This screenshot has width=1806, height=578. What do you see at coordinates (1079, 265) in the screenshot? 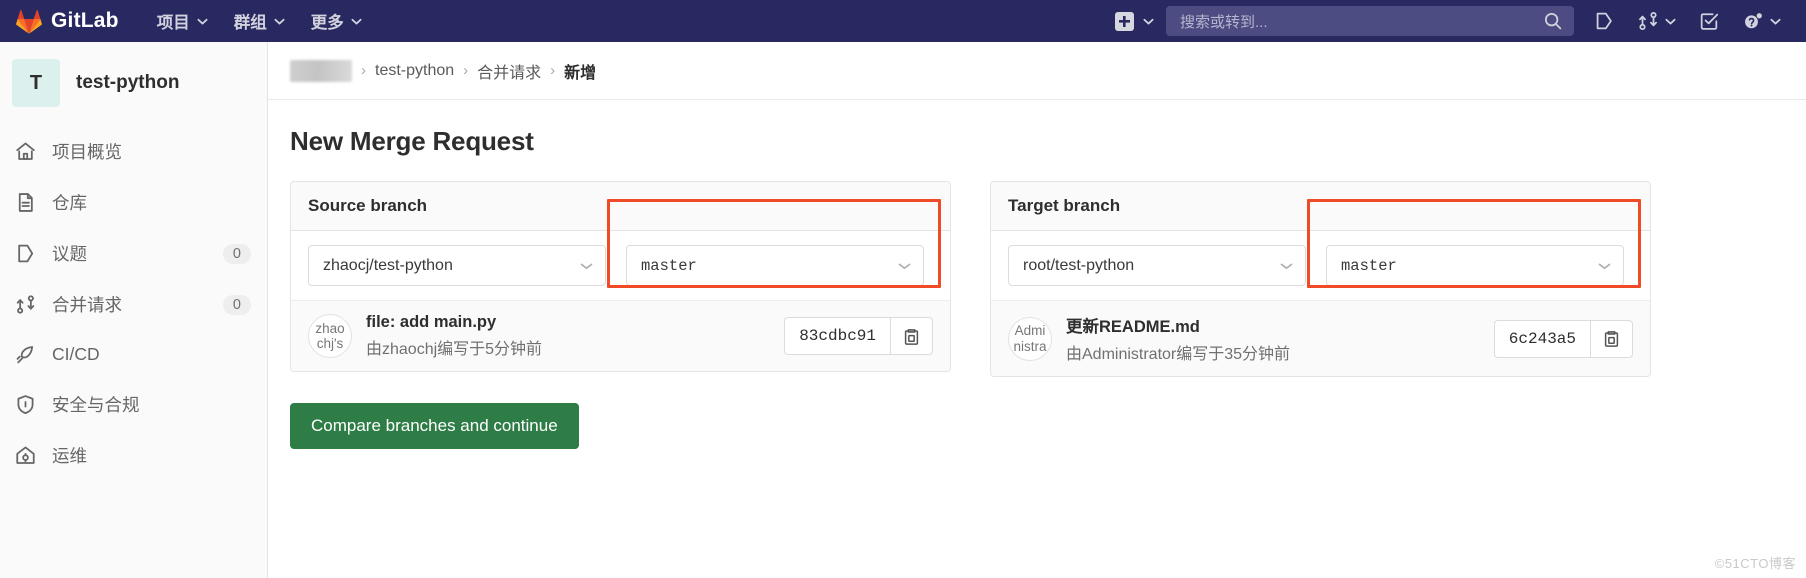
I see `target-project-value: root/test-python` at bounding box center [1079, 265].